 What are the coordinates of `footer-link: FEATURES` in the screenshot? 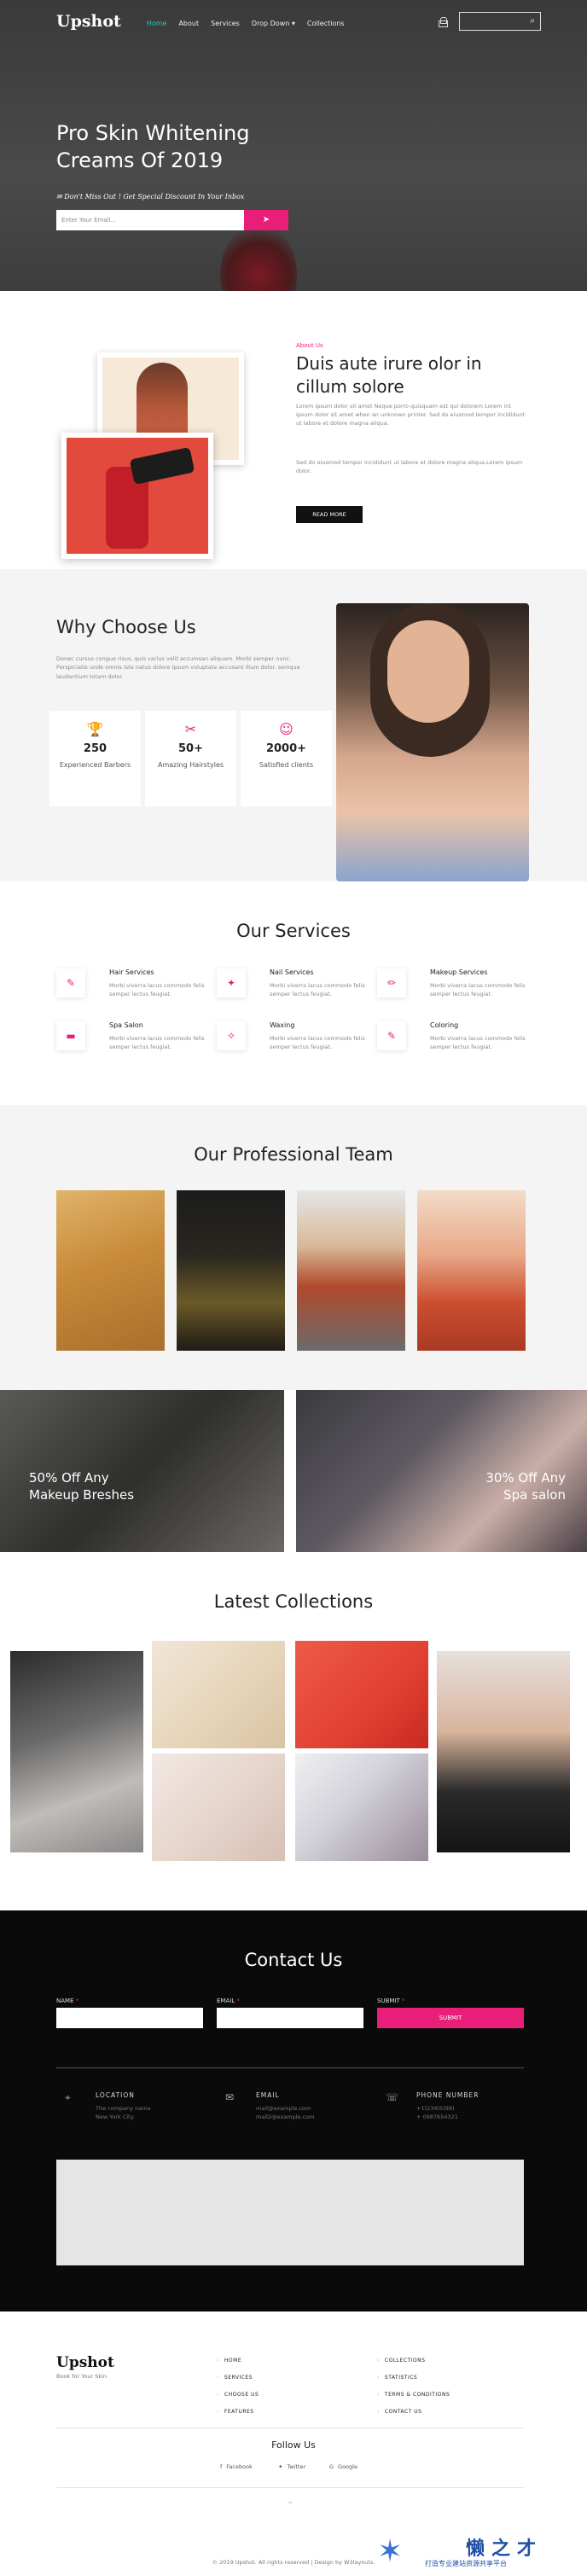 It's located at (235, 2412).